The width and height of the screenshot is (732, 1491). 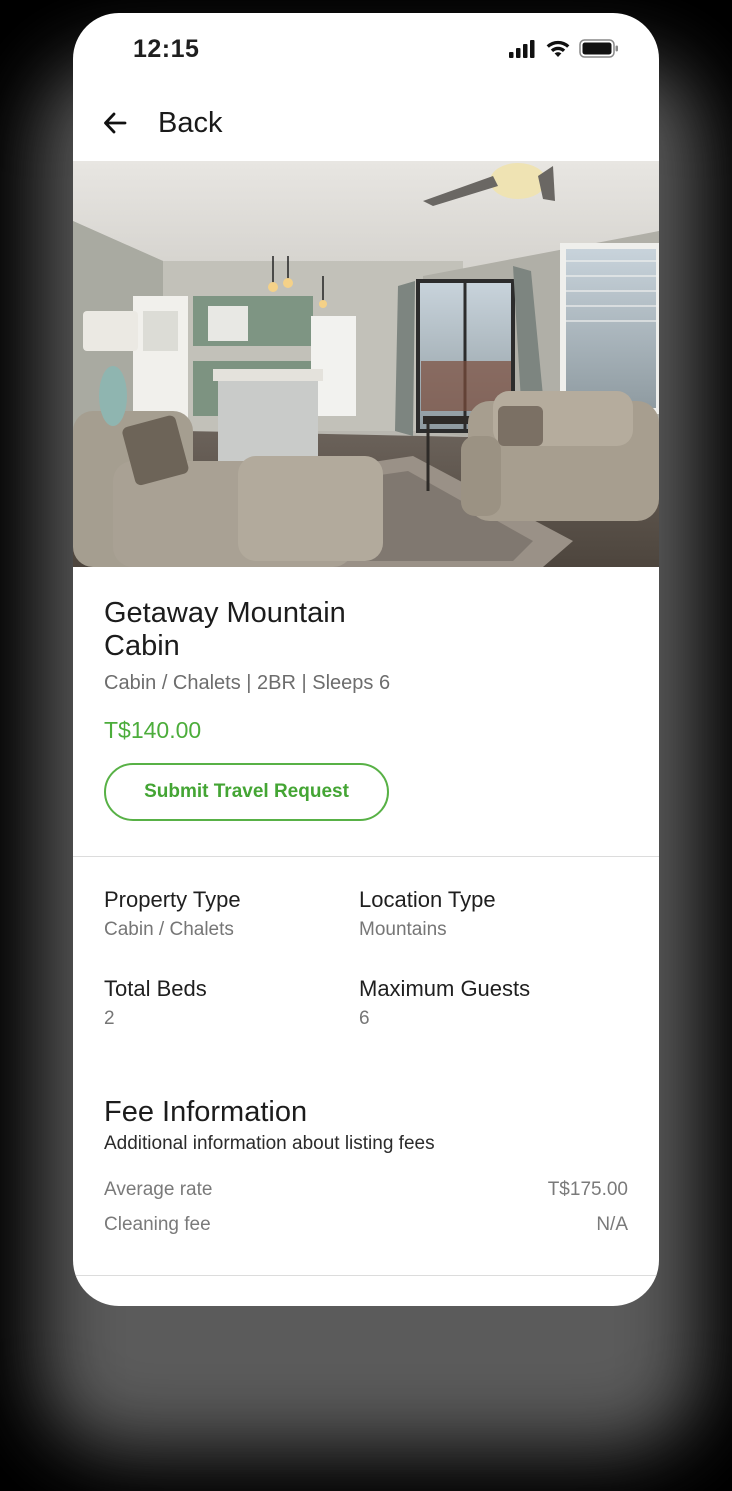 What do you see at coordinates (484, 914) in the screenshot?
I see `detail-location-type: Location Type Mountains` at bounding box center [484, 914].